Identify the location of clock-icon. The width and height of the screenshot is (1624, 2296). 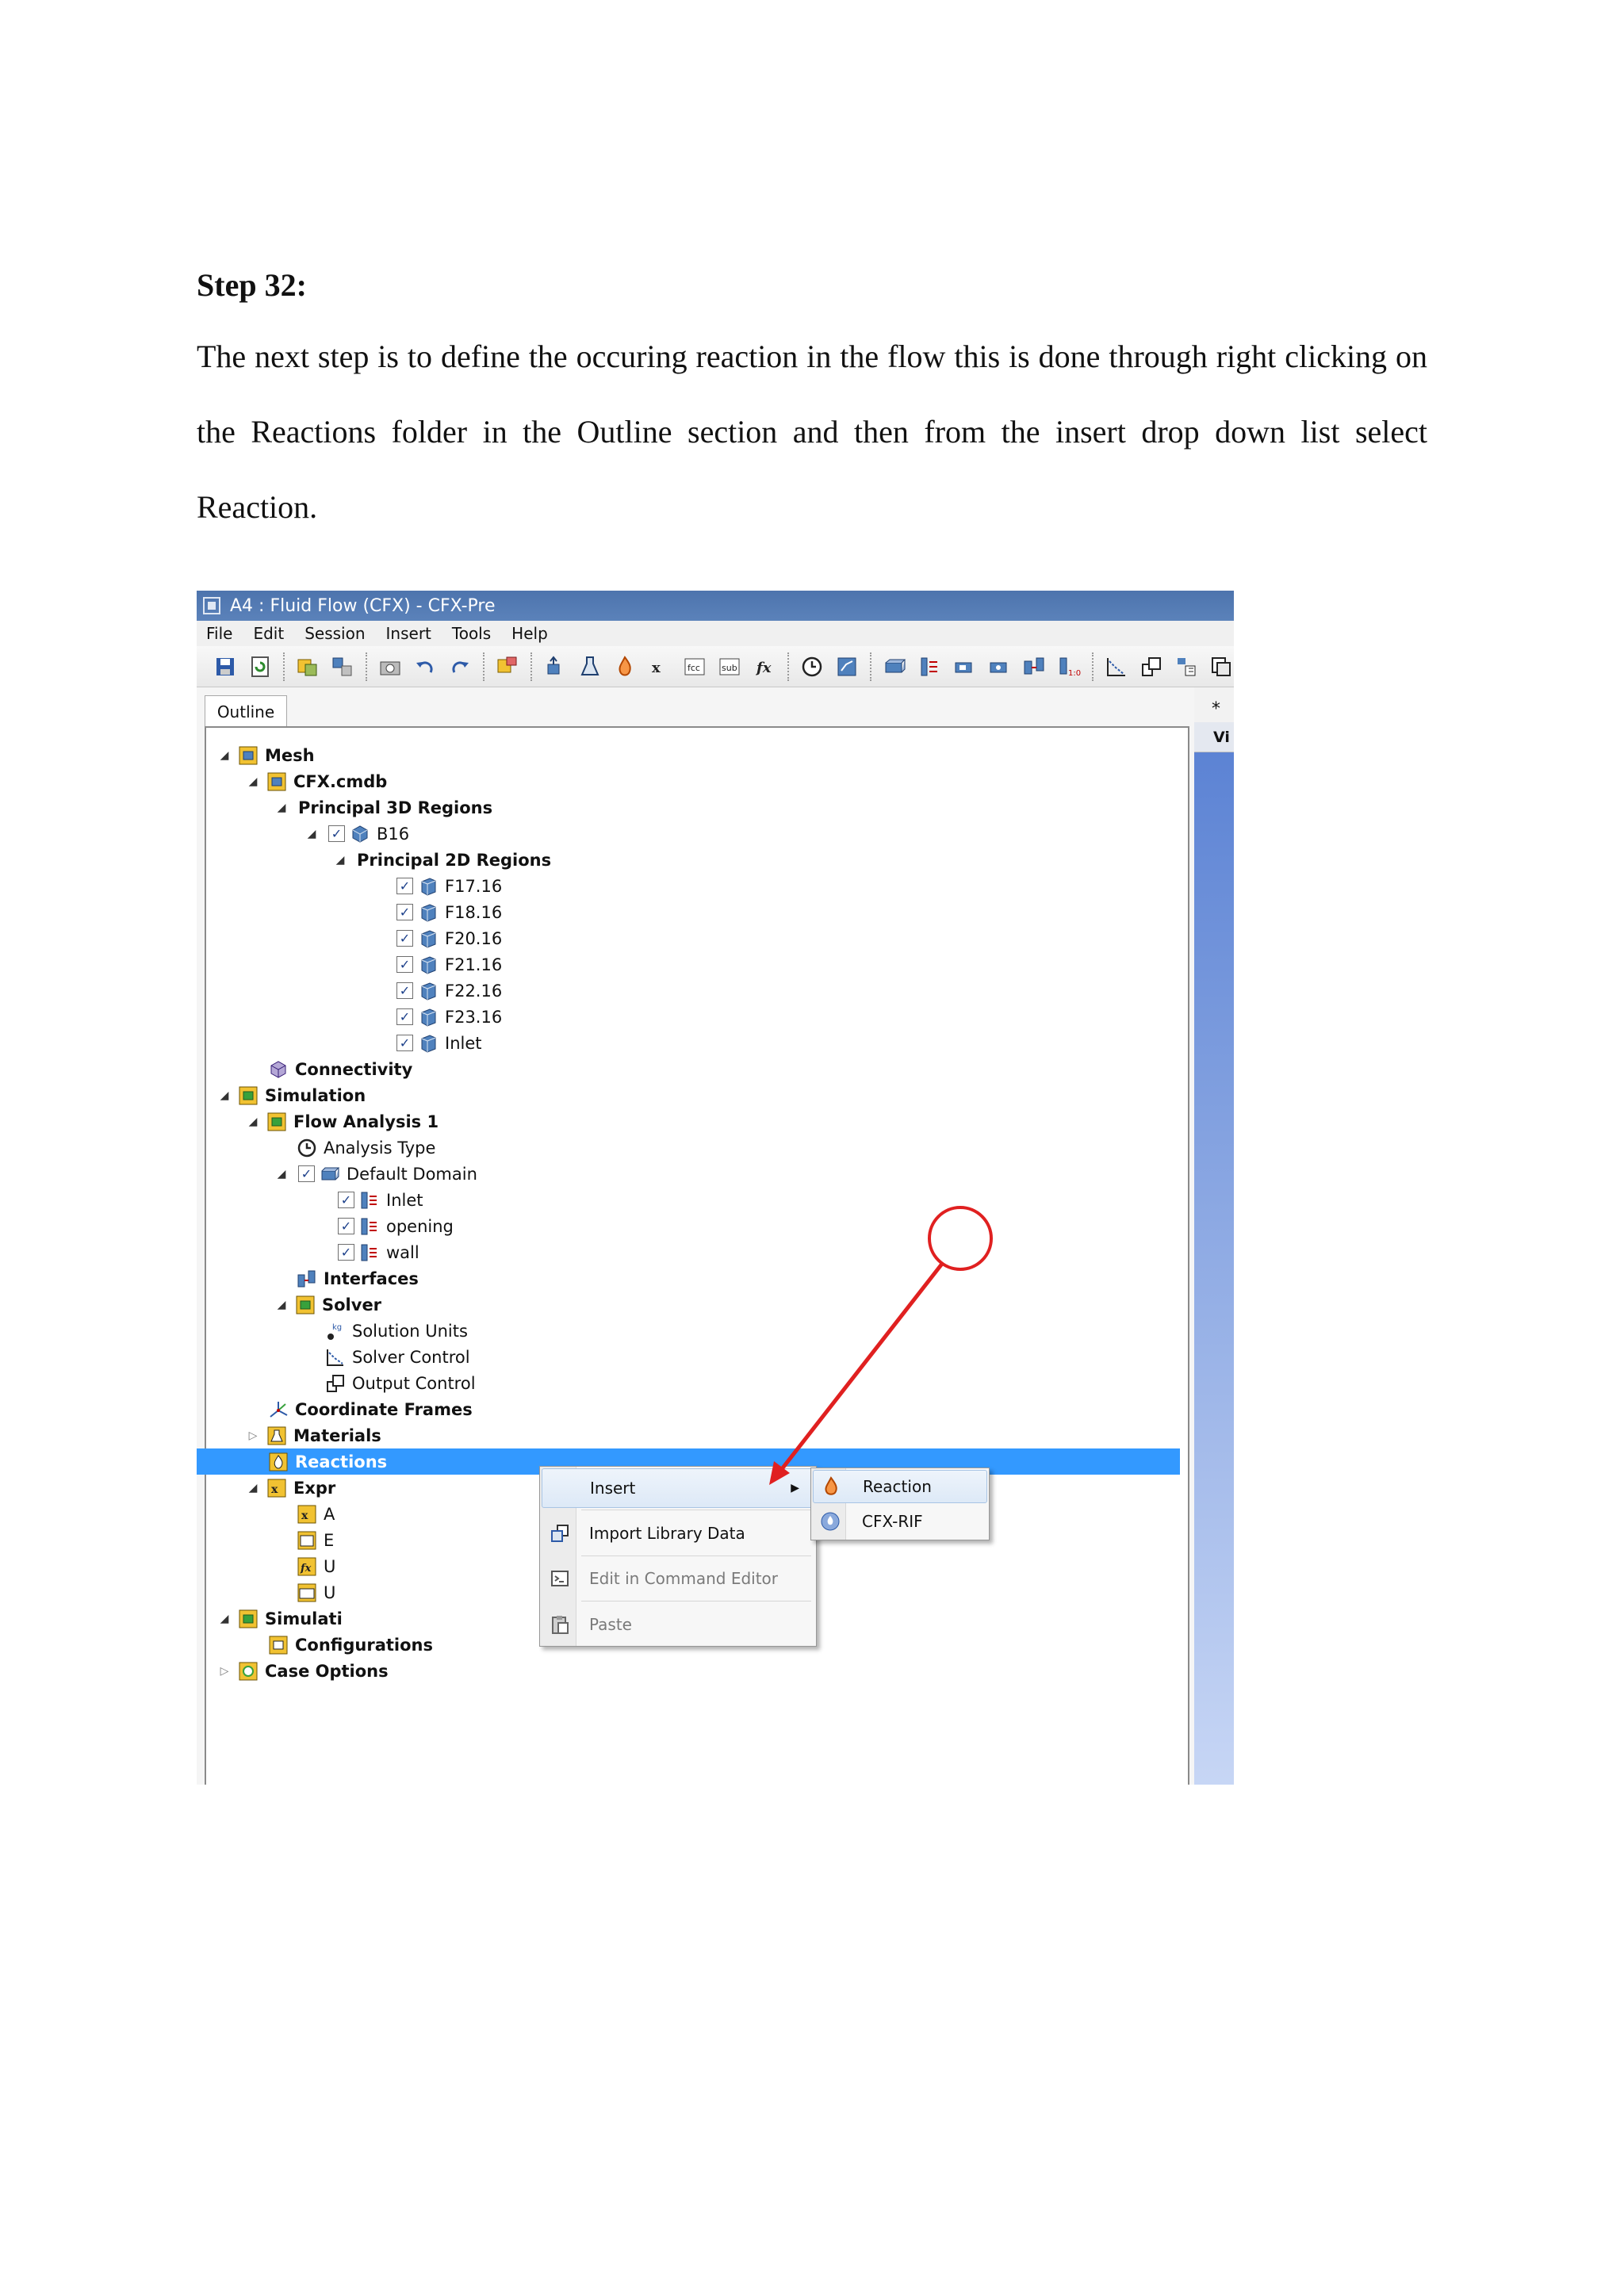
(812, 667).